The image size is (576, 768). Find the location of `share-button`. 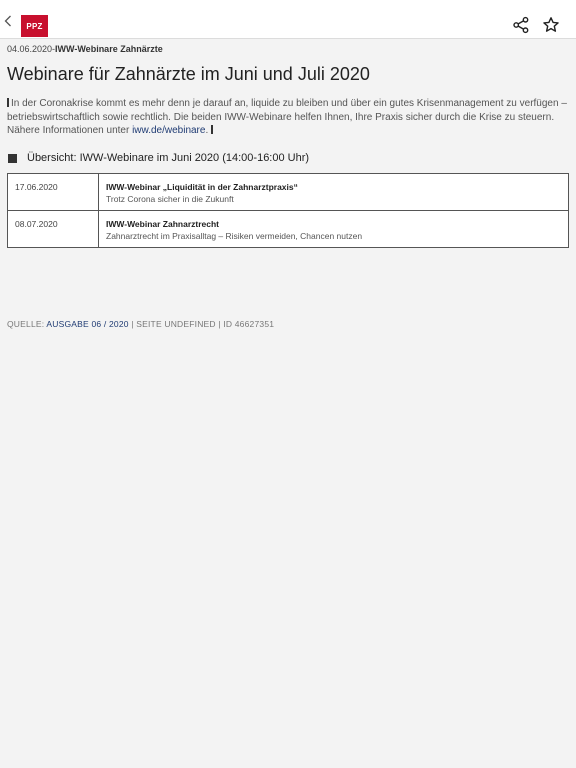

share-button is located at coordinates (521, 25).